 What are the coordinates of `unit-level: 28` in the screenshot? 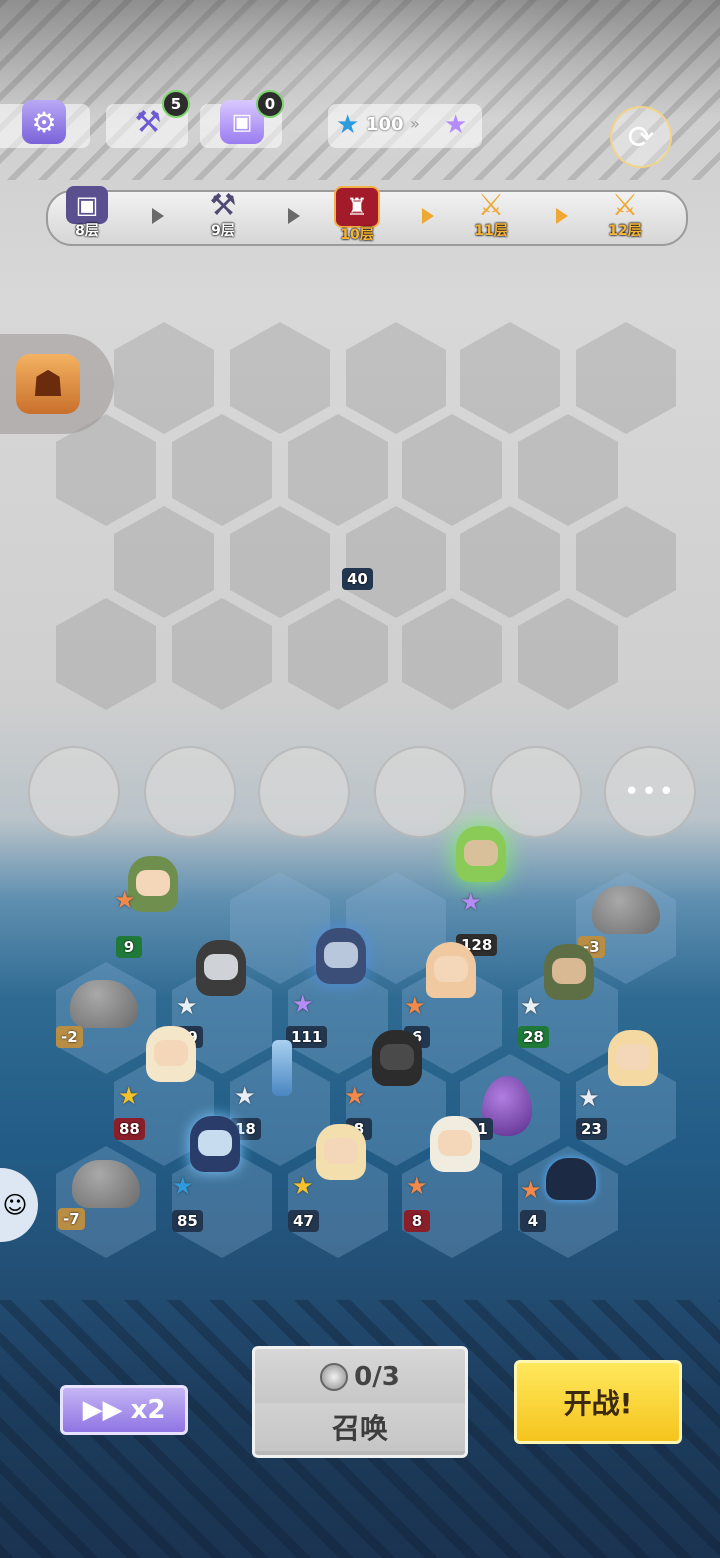 It's located at (533, 1037).